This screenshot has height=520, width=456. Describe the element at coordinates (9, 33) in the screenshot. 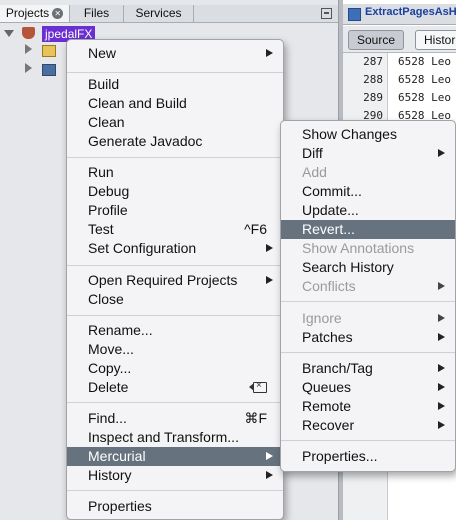

I see `expanded-triangle-icon` at that location.